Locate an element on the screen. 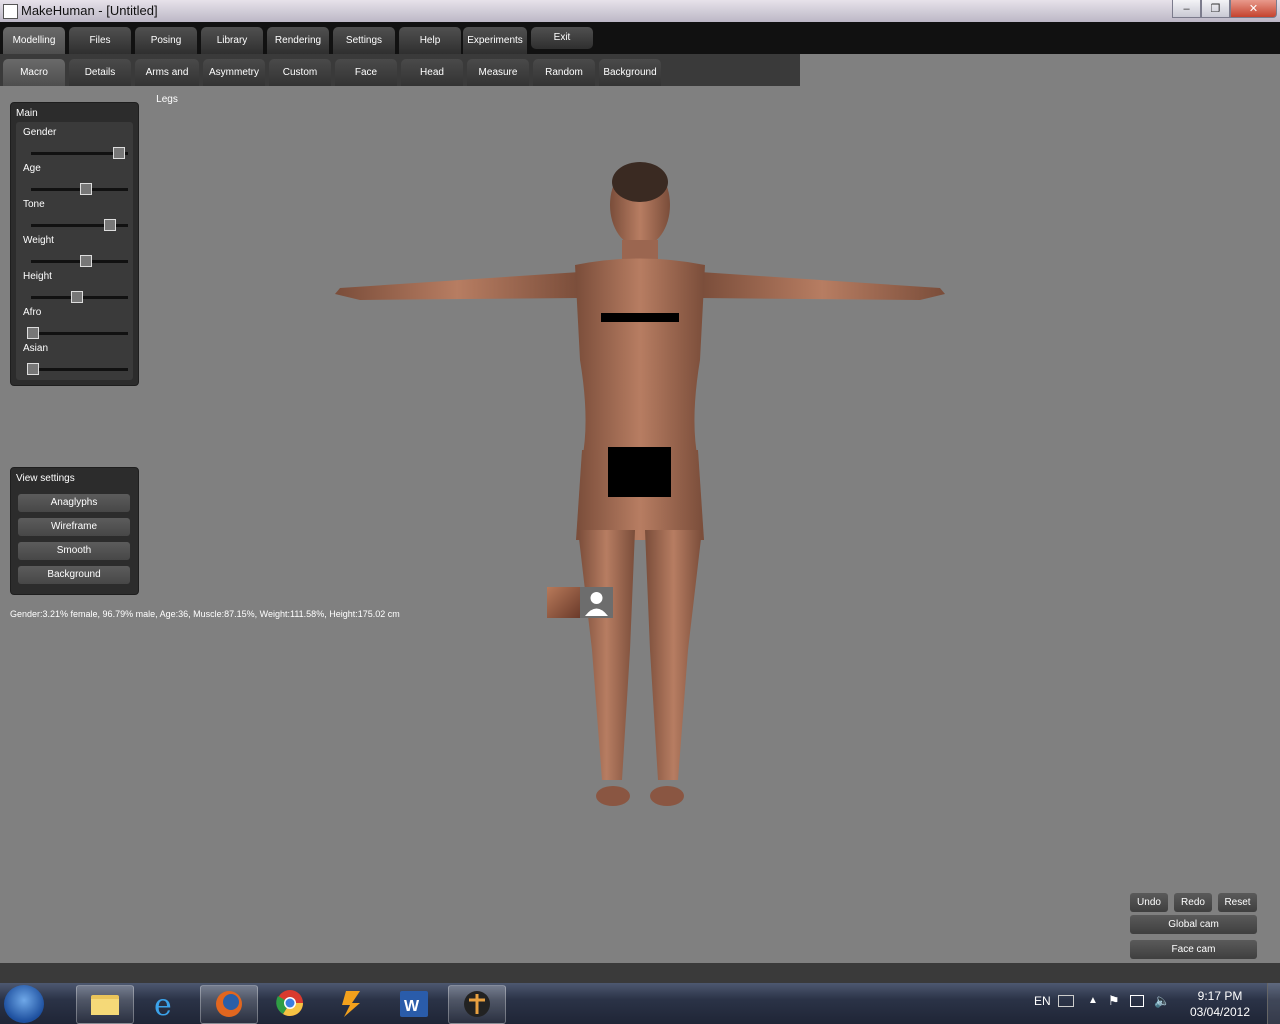  weight-slider-thumb is located at coordinates (86, 261).